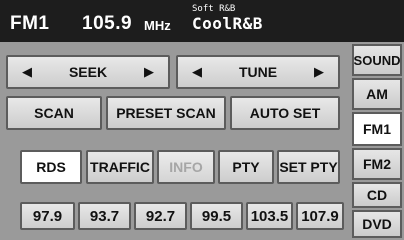  Describe the element at coordinates (377, 164) in the screenshot. I see `source-fm2-button: FM2` at that location.